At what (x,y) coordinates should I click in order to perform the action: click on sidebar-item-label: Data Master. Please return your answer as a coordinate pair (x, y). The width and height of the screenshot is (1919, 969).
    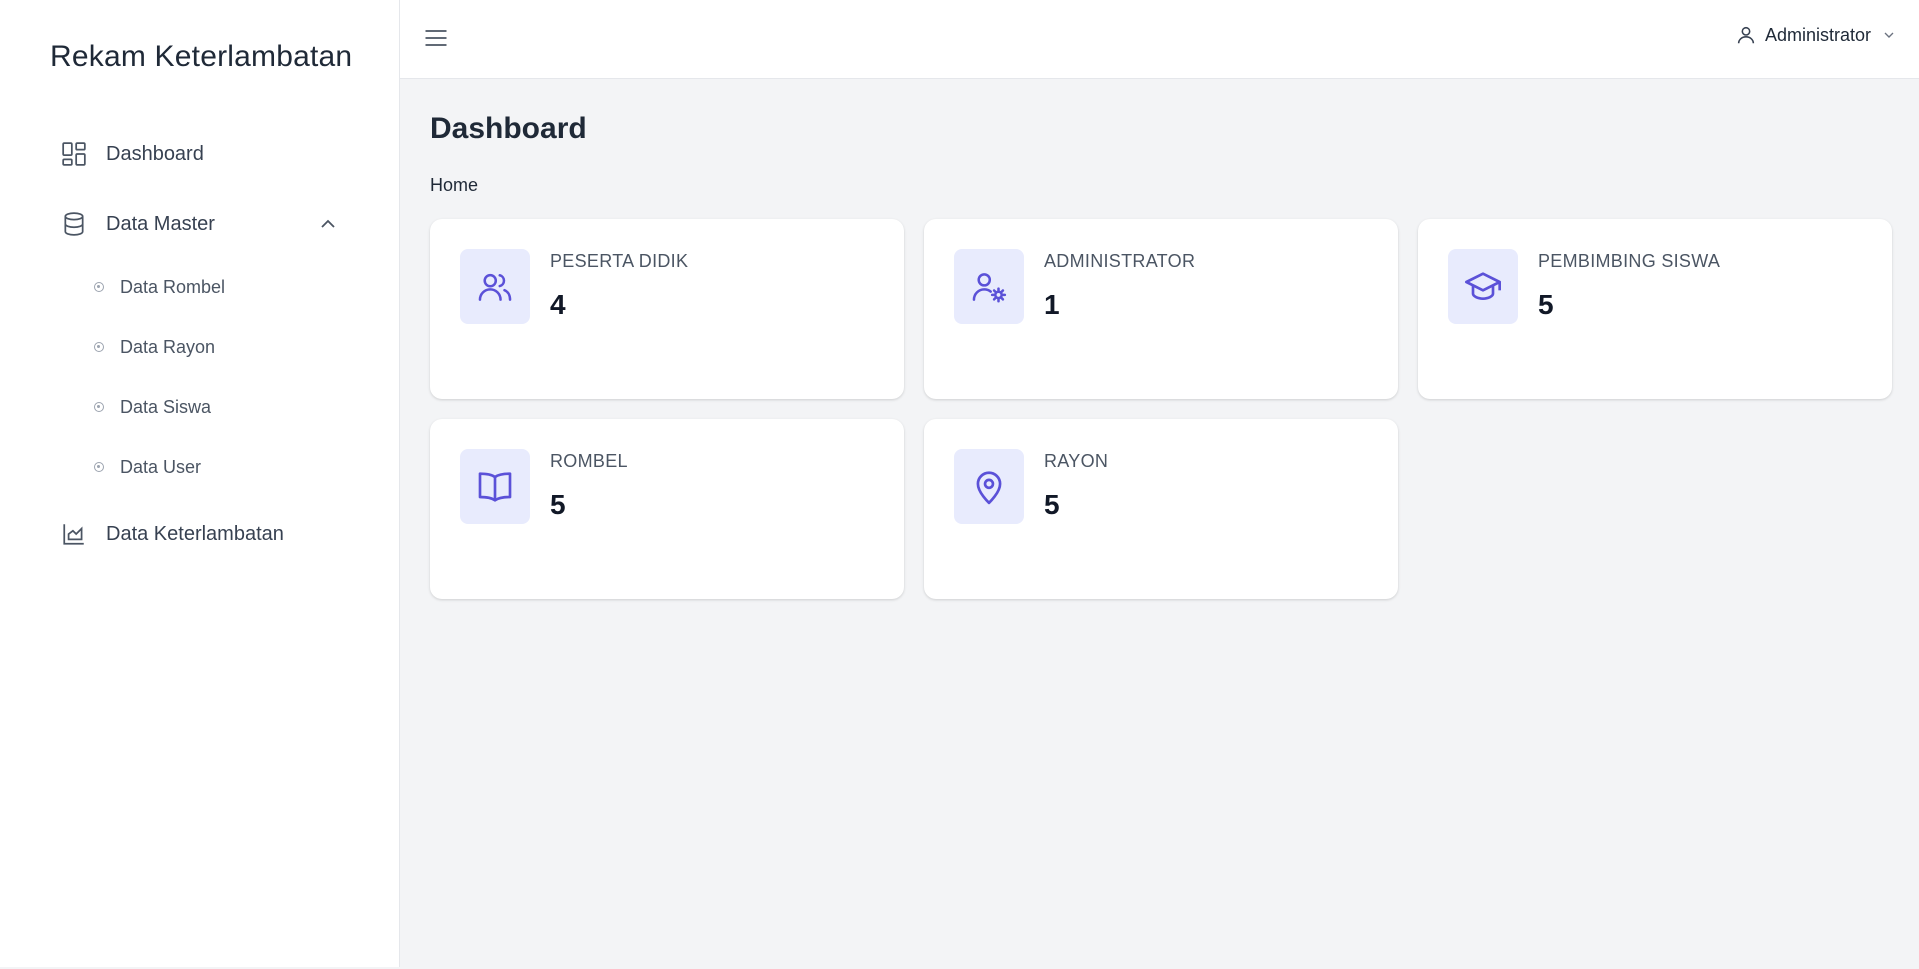
    Looking at the image, I should click on (160, 223).